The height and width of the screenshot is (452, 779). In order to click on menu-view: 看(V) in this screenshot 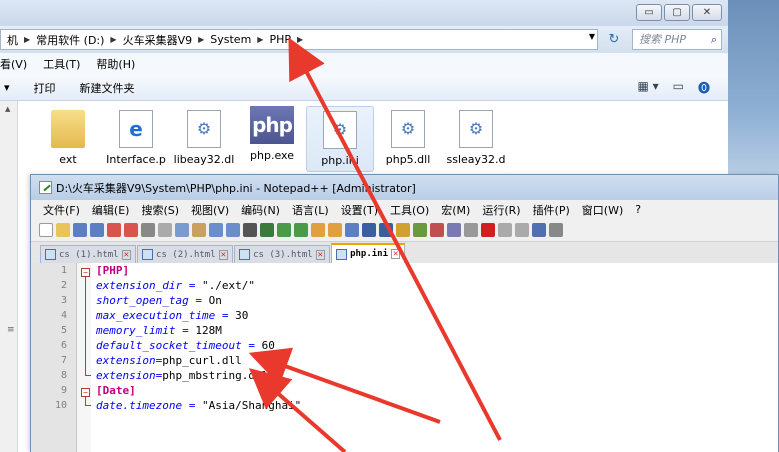, I will do `click(17, 64)`.